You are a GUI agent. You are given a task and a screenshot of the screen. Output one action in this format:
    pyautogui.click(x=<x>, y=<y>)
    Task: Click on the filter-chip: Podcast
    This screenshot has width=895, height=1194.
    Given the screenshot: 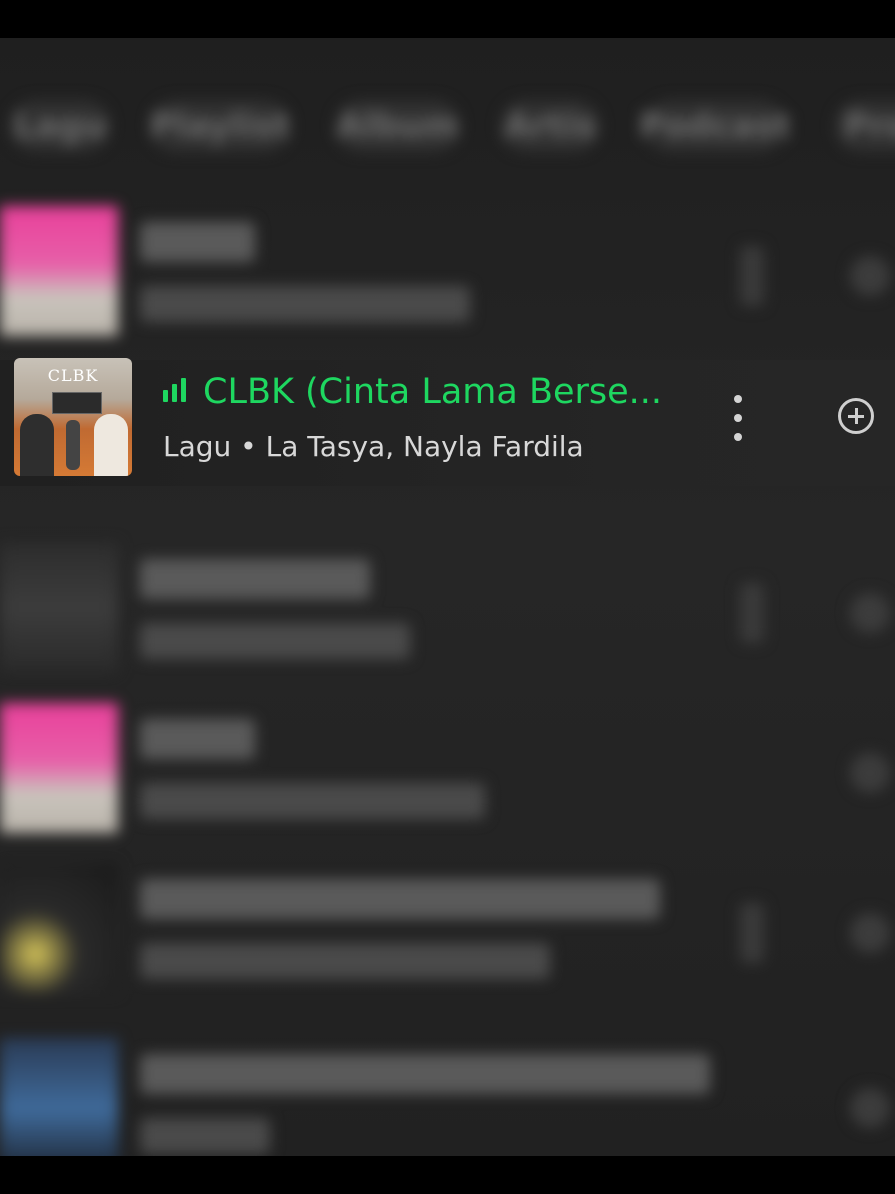 What is the action you would take?
    pyautogui.click(x=715, y=126)
    